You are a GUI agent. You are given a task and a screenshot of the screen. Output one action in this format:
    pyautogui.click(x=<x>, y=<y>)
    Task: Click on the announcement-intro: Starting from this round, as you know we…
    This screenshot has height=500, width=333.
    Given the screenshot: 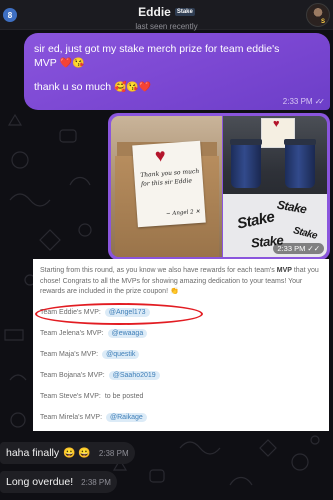 What is the action you would take?
    pyautogui.click(x=181, y=282)
    